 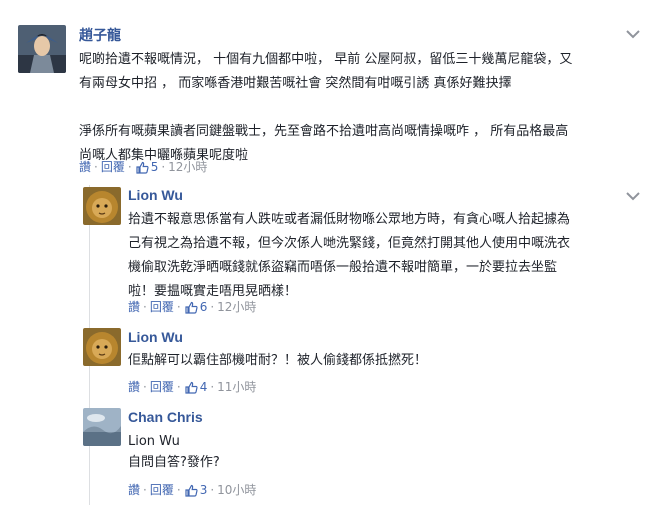 What do you see at coordinates (236, 387) in the screenshot?
I see `comment-time: 11小時` at bounding box center [236, 387].